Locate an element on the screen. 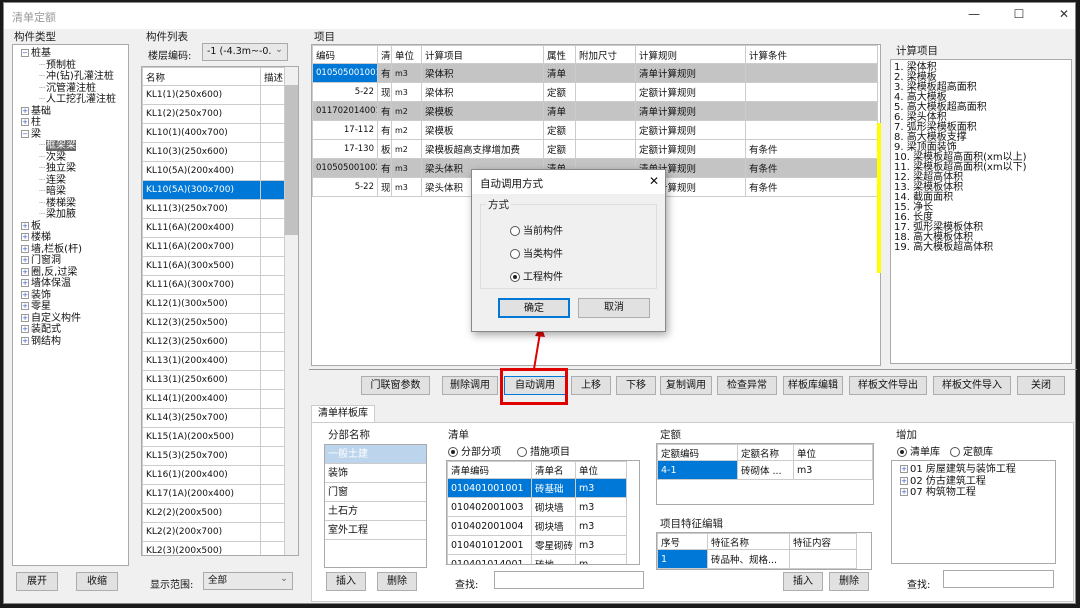 The width and height of the screenshot is (1080, 608). tree-node: + 装配式 is located at coordinates (72, 330).